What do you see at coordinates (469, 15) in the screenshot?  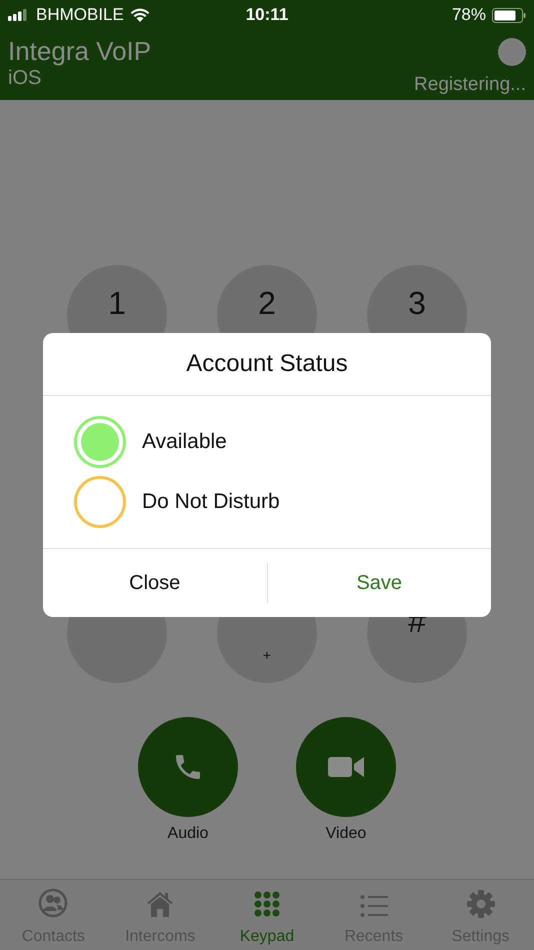 I see `battery-percent: 78%` at bounding box center [469, 15].